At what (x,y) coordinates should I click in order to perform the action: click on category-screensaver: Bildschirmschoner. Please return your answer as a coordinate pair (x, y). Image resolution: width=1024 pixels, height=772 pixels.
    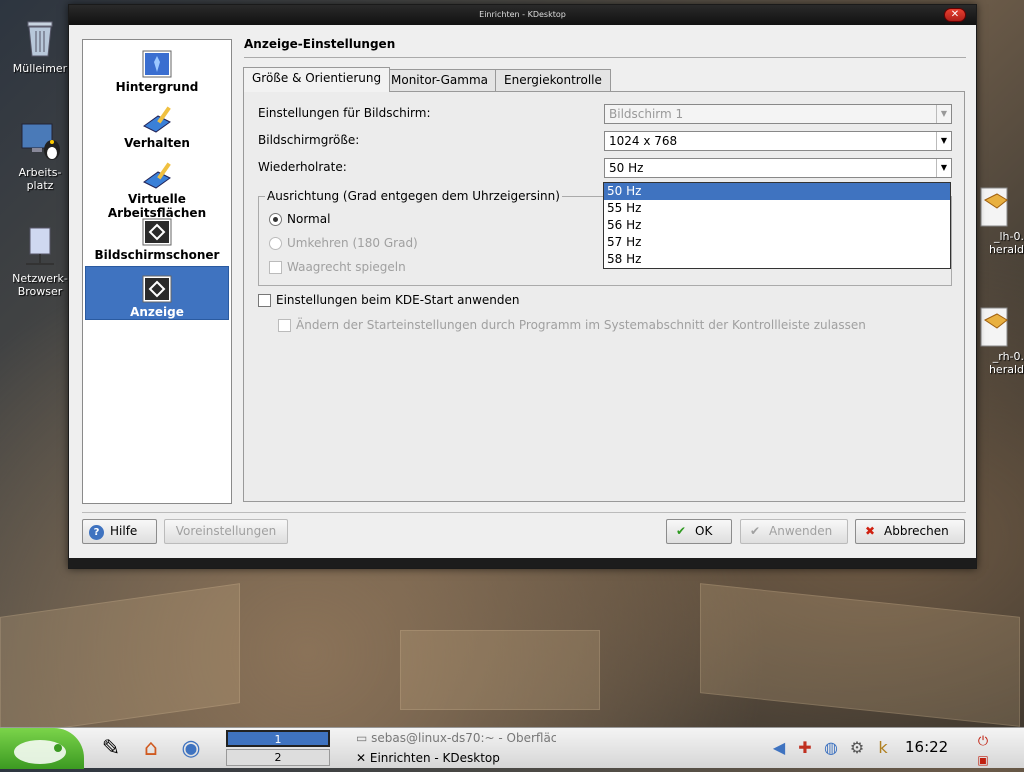
    Looking at the image, I should click on (157, 237).